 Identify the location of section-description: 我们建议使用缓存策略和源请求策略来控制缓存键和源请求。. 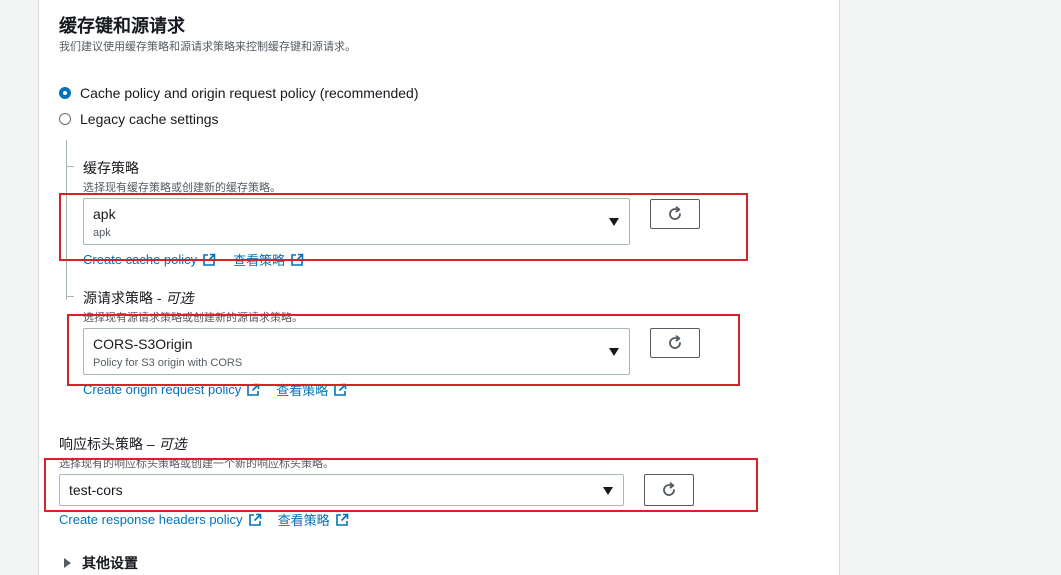
(207, 47).